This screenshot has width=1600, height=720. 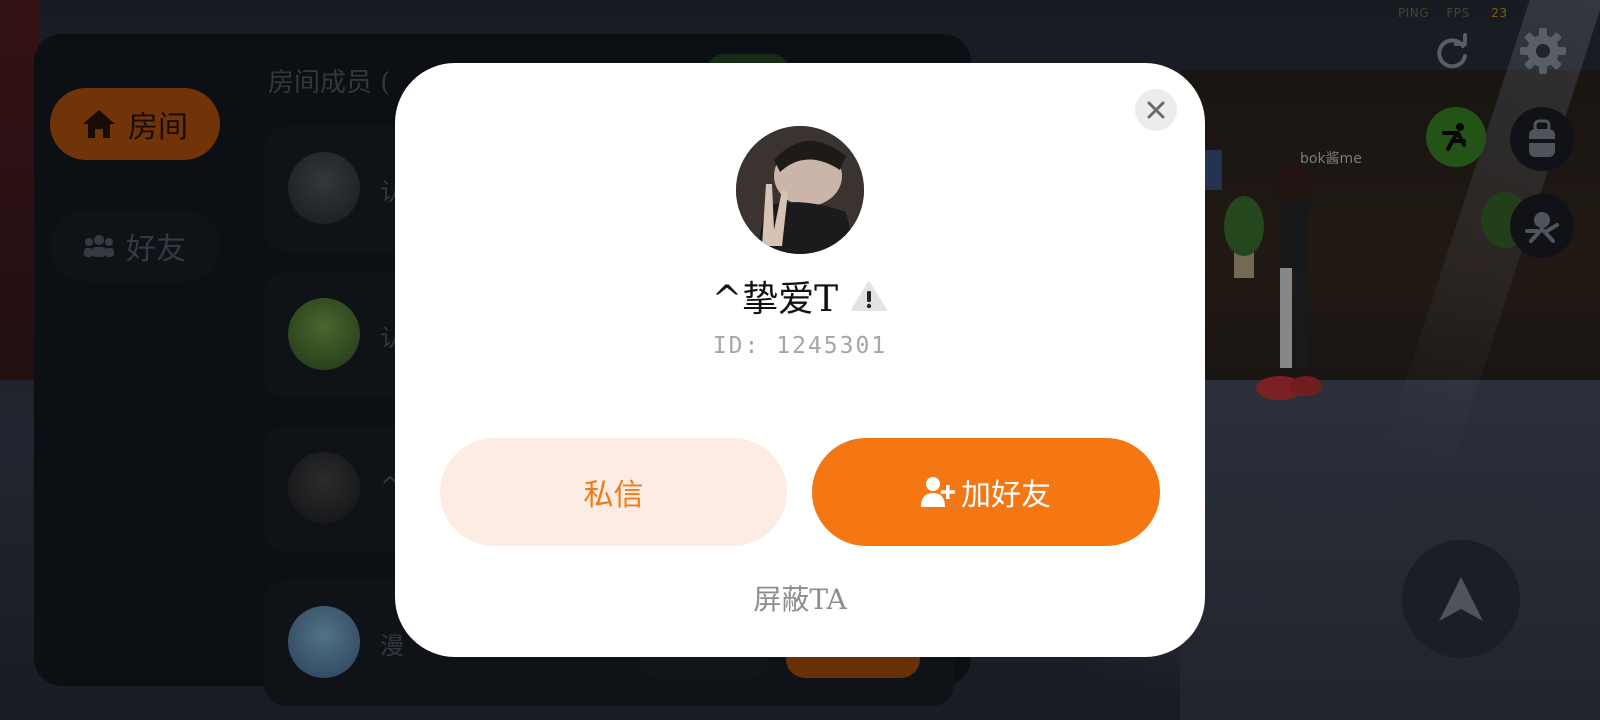 I want to click on username: ^挚爱T, so click(x=775, y=299).